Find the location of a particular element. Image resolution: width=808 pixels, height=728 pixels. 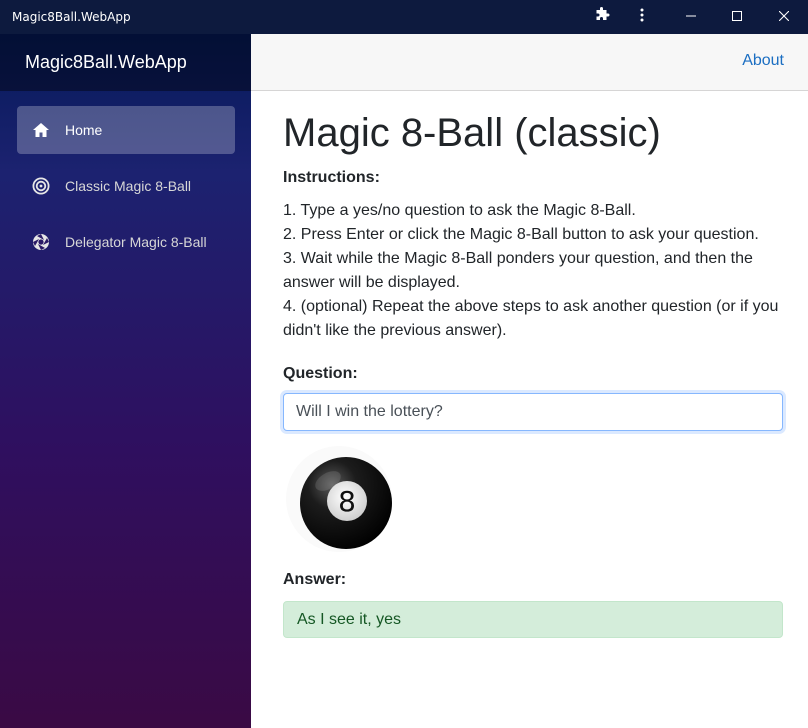

minimize-icon is located at coordinates (691, 17).